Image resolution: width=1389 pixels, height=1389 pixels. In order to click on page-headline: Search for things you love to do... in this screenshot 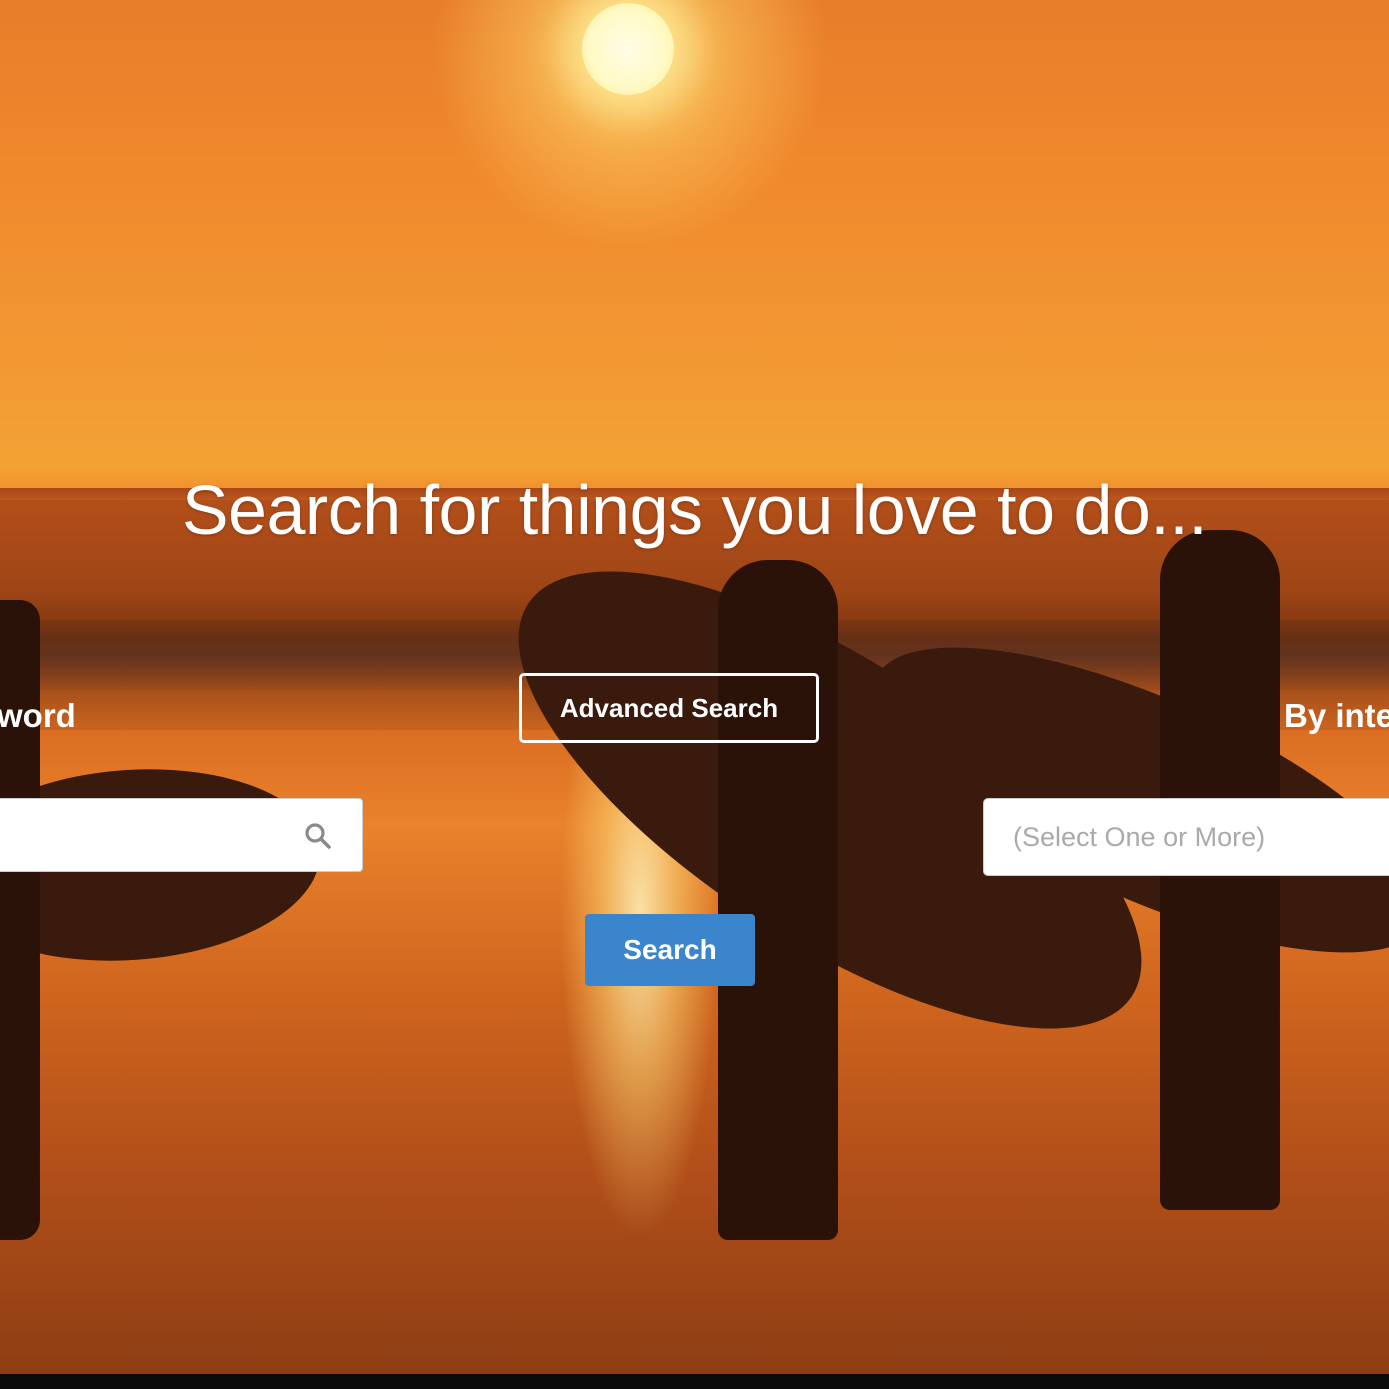, I will do `click(694, 510)`.